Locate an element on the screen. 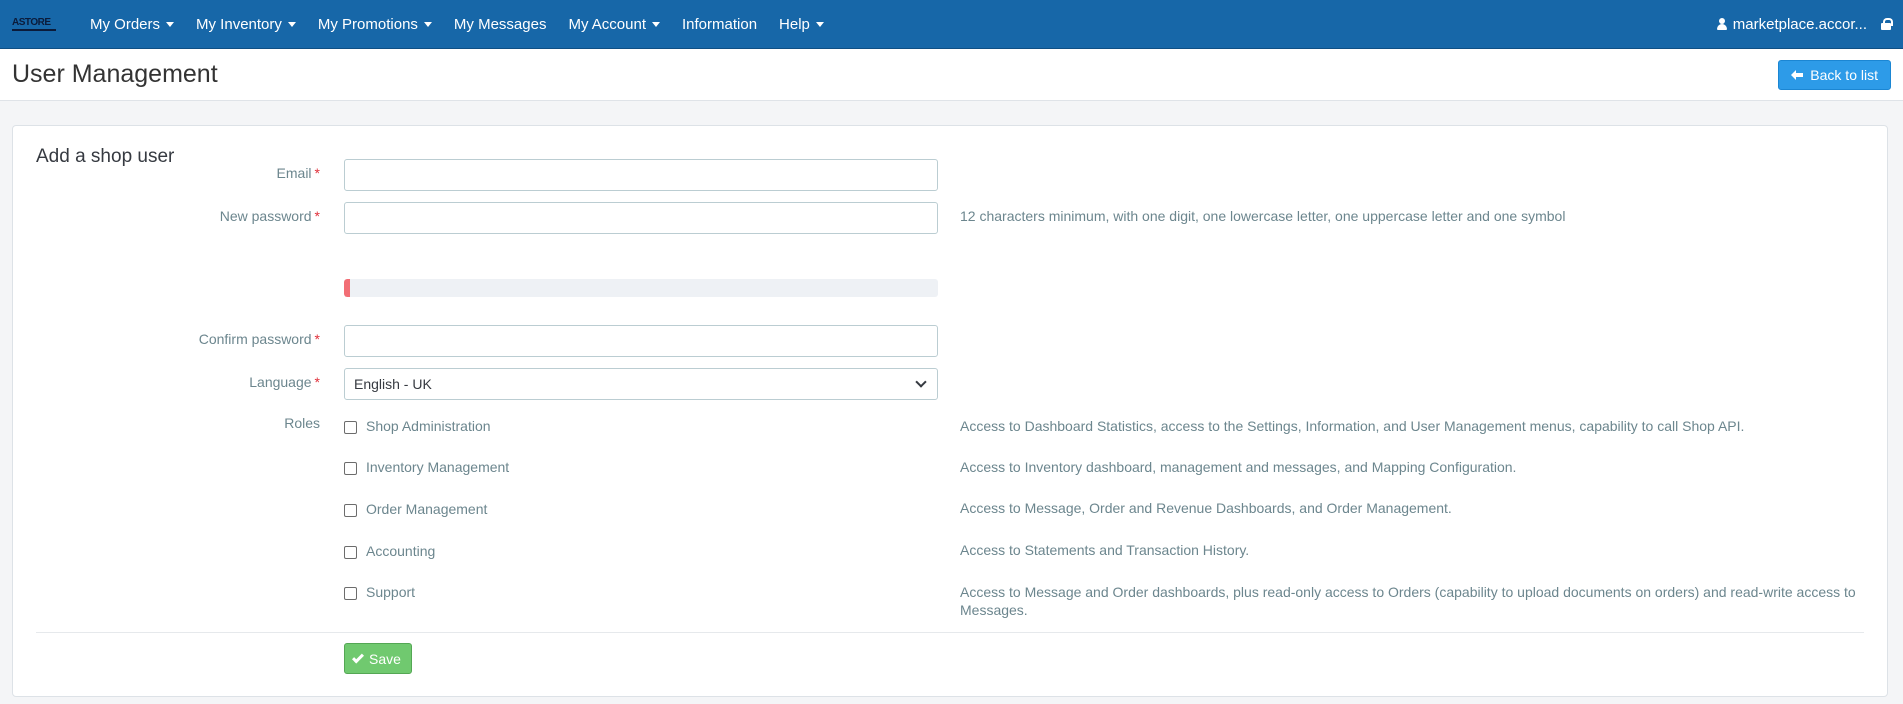 This screenshot has height=704, width=1903. page-title: User Management is located at coordinates (115, 74).